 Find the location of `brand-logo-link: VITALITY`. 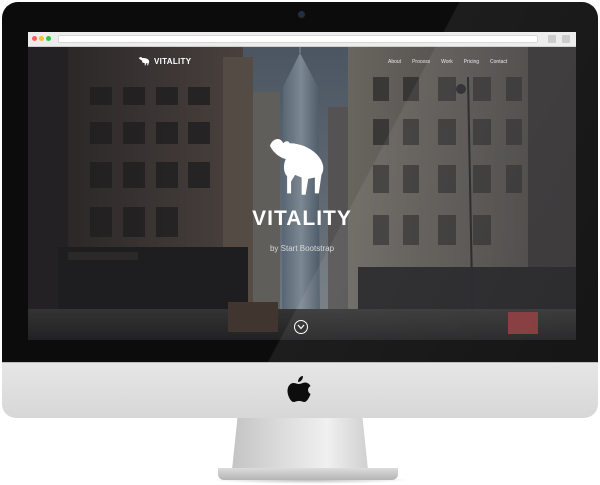

brand-logo-link: VITALITY is located at coordinates (164, 61).